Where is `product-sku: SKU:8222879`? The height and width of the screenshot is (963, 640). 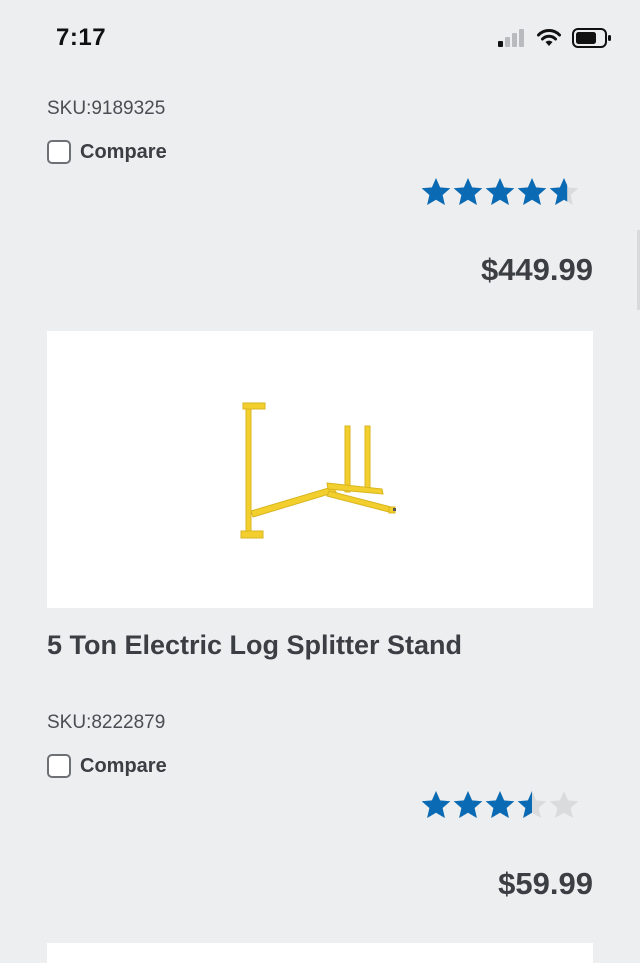 product-sku: SKU:8222879 is located at coordinates (106, 722).